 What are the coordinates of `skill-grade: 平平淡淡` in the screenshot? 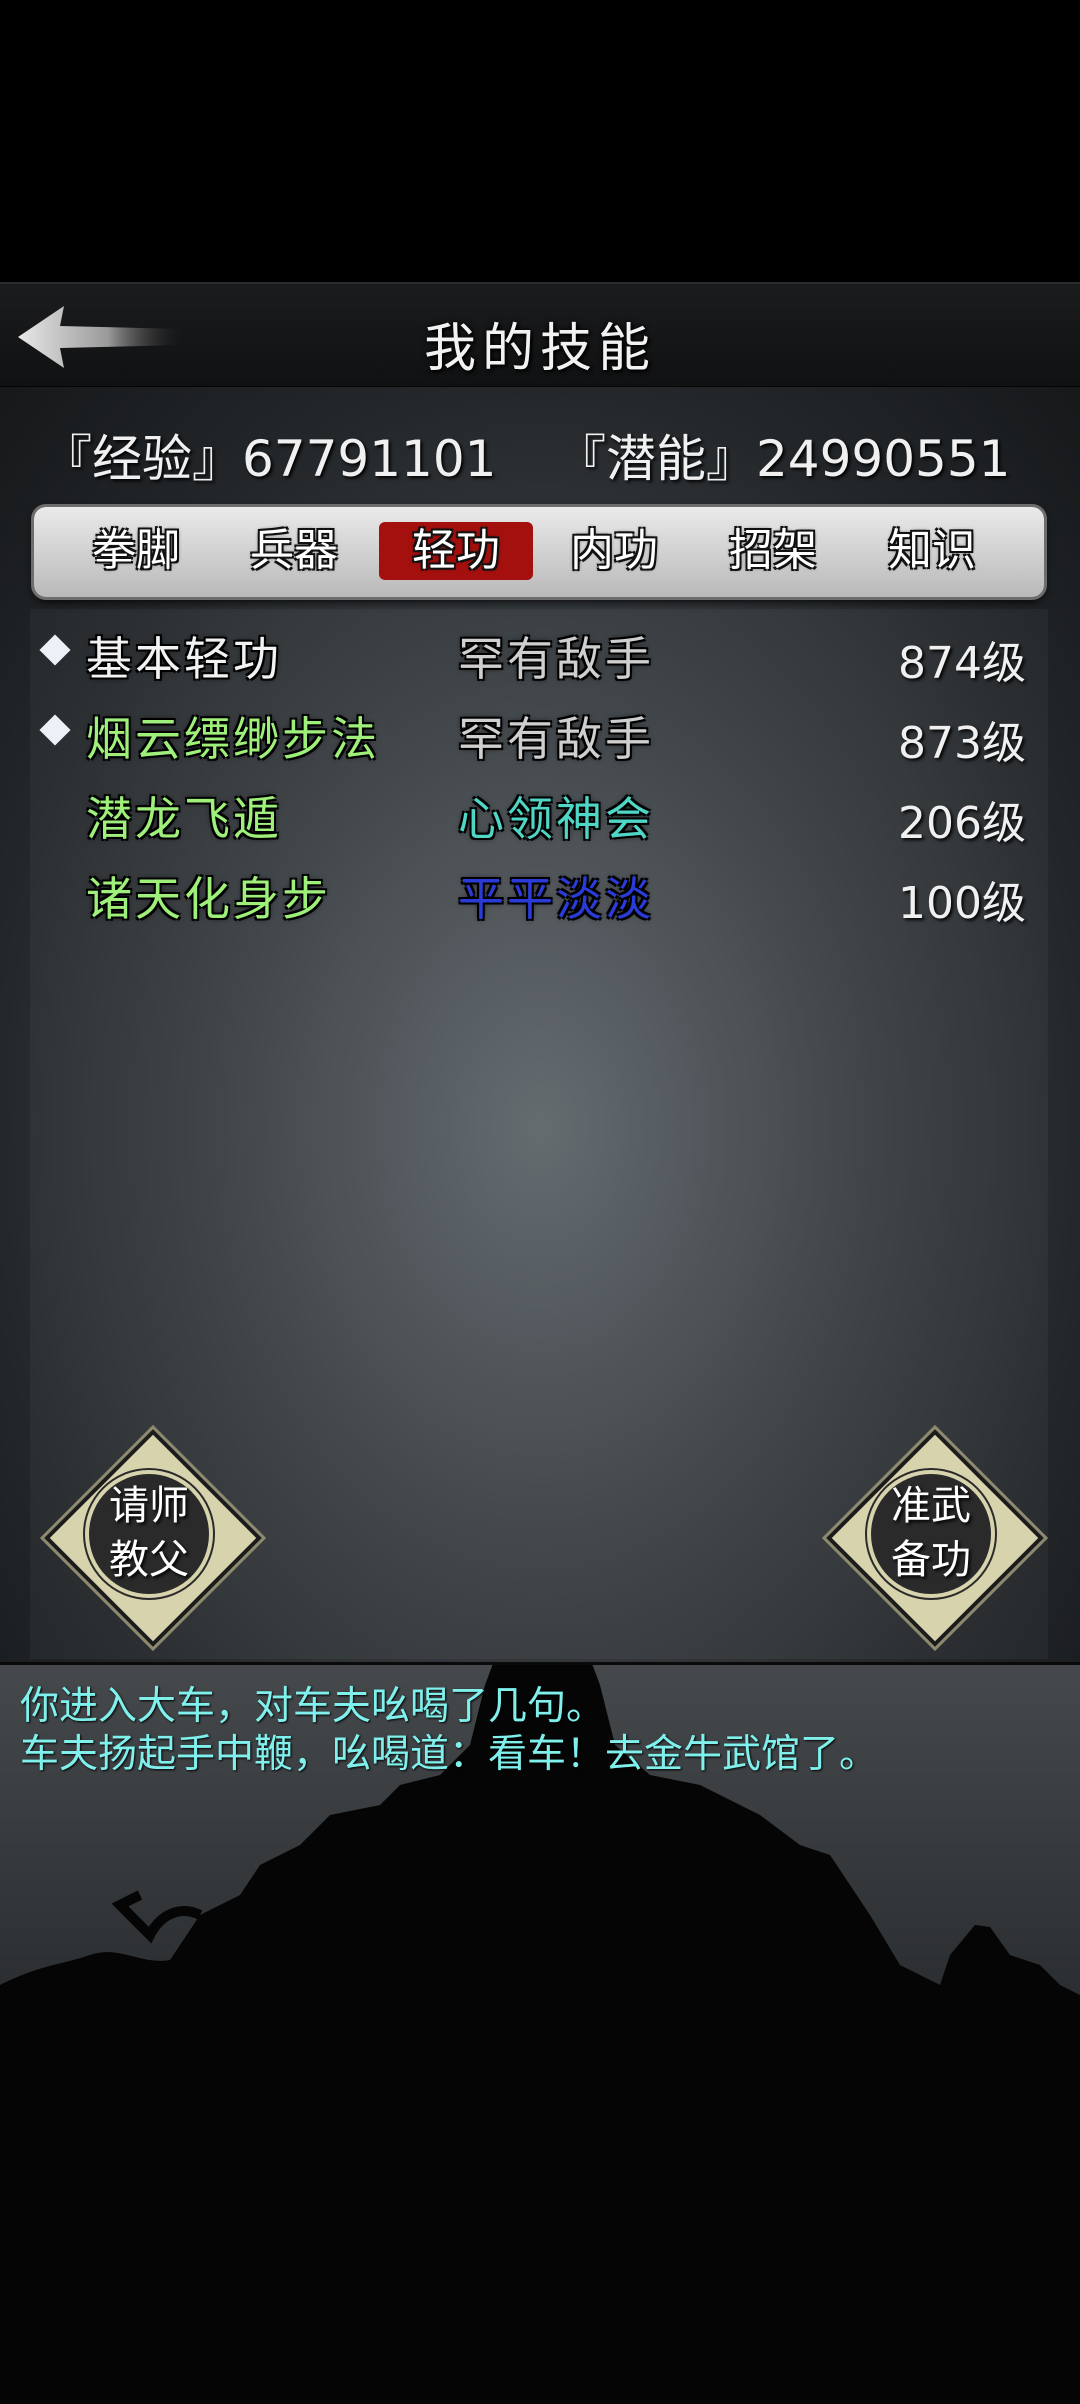 It's located at (556, 899).